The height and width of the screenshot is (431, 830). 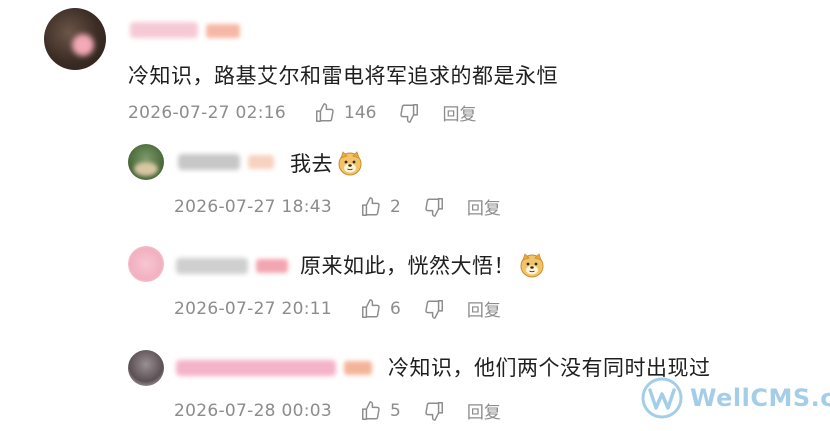 What do you see at coordinates (337, 411) in the screenshot?
I see `comment-meta: 2026-07-28 00:03 5 回复` at bounding box center [337, 411].